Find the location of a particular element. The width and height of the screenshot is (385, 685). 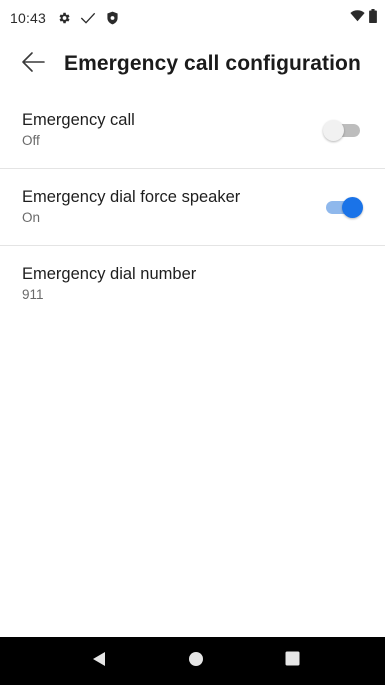

setting-title: Emergency dial number is located at coordinates (109, 274).